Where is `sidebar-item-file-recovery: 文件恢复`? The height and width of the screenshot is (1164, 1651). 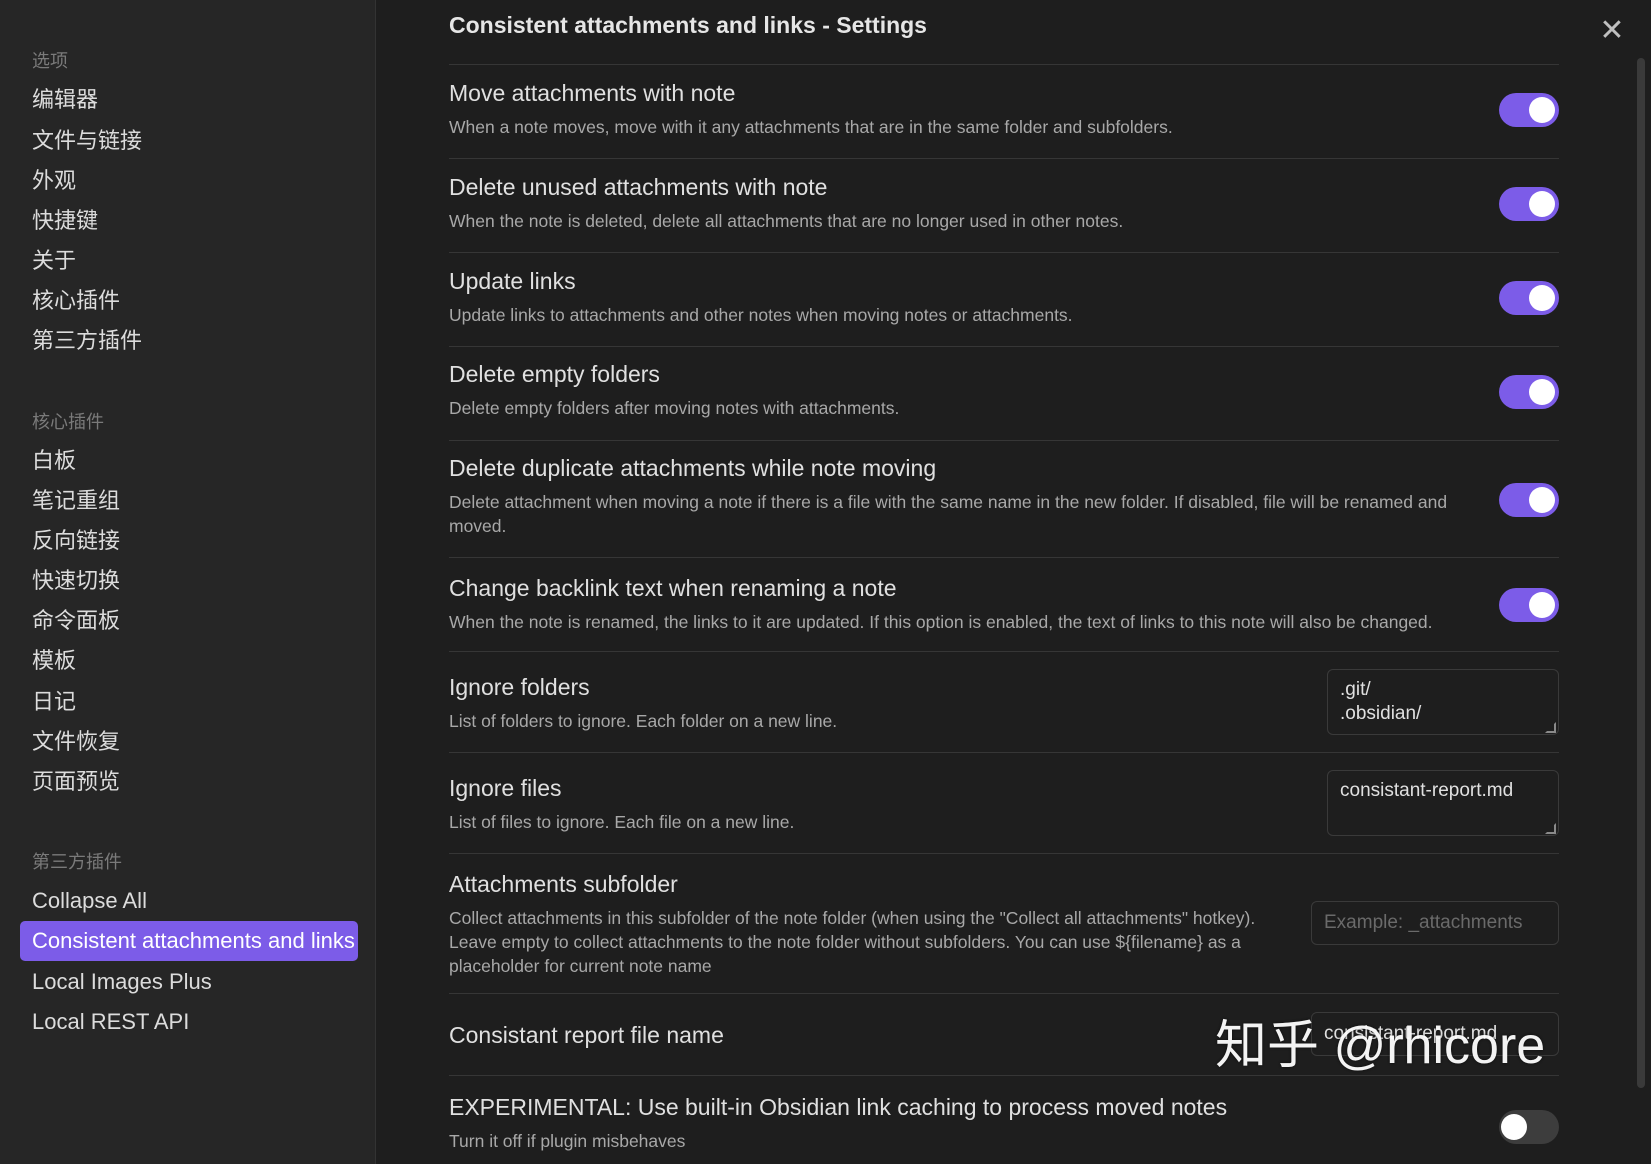
sidebar-item-file-recovery: 文件恢复 is located at coordinates (189, 742).